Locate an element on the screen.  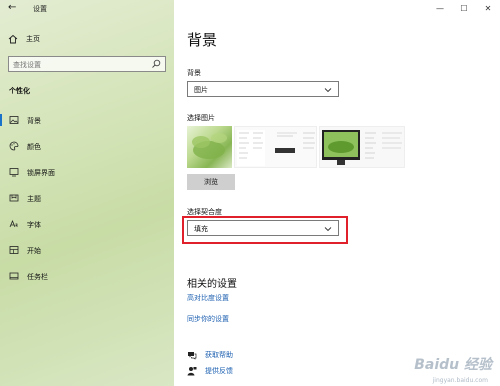
selected-indicator is located at coordinates (1, 120).